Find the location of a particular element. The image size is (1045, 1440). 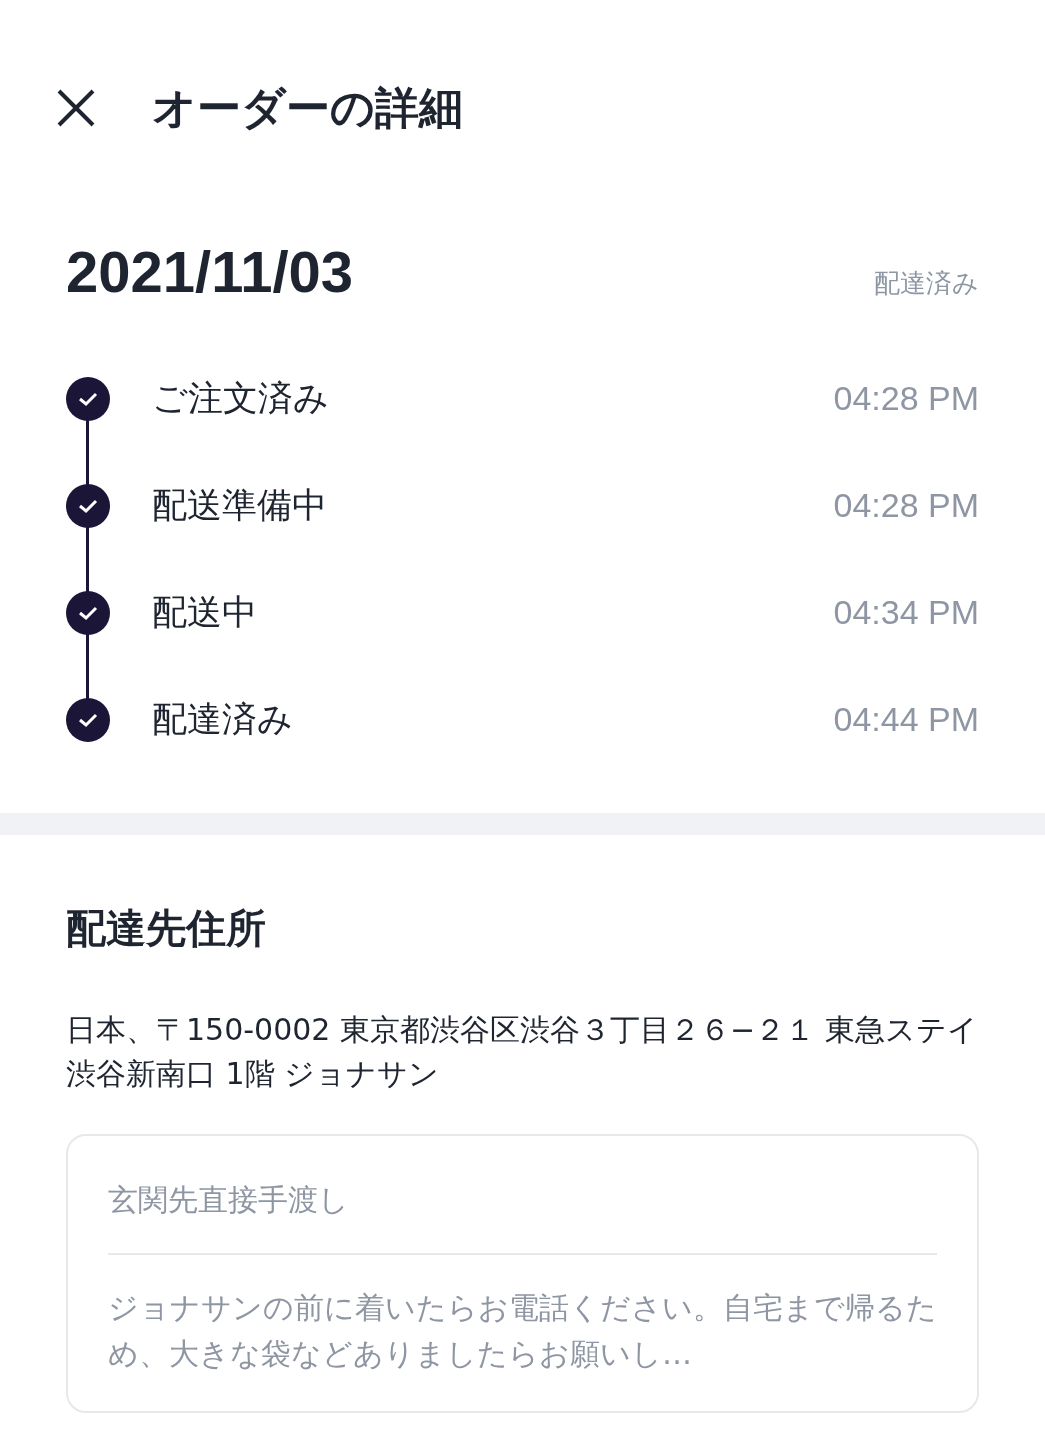

delivery-method: 玄関先直接手渡し is located at coordinates (522, 1195).